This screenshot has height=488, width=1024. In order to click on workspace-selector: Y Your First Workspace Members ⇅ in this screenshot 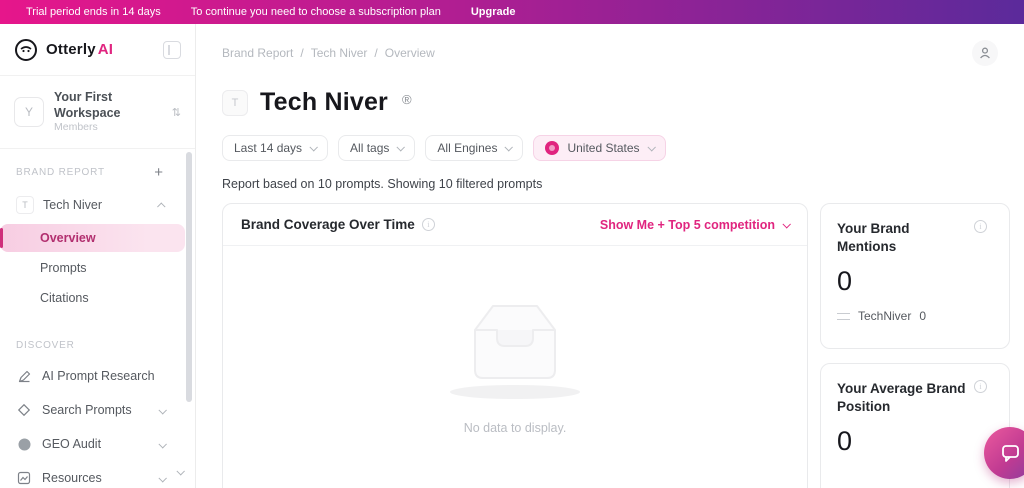, I will do `click(97, 113)`.